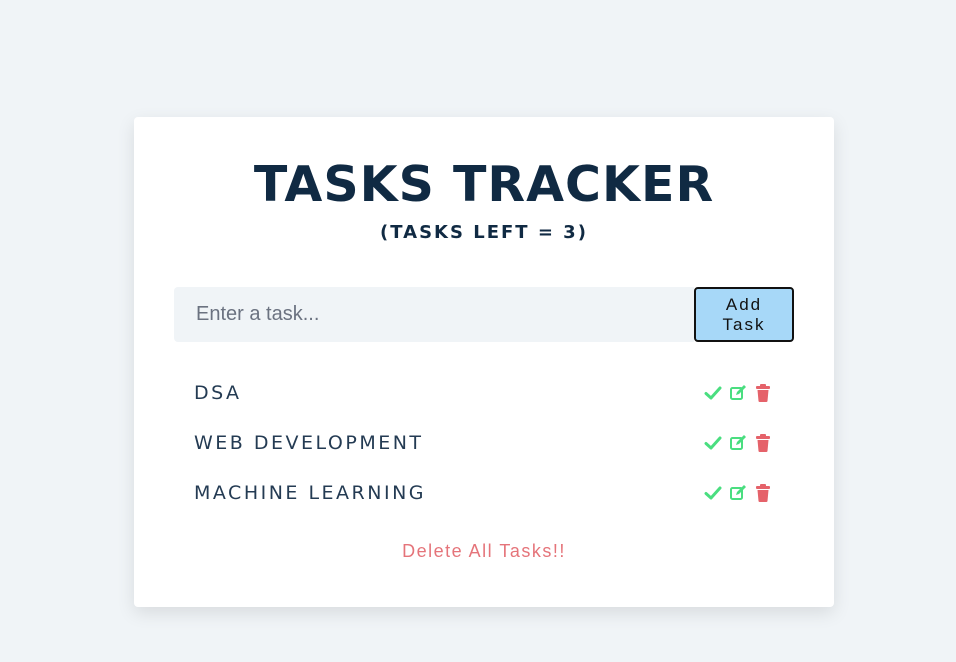 The width and height of the screenshot is (956, 662). I want to click on task-list: DSA WEB DEVELOPMENT MACHINE LEARNING, so click(484, 443).